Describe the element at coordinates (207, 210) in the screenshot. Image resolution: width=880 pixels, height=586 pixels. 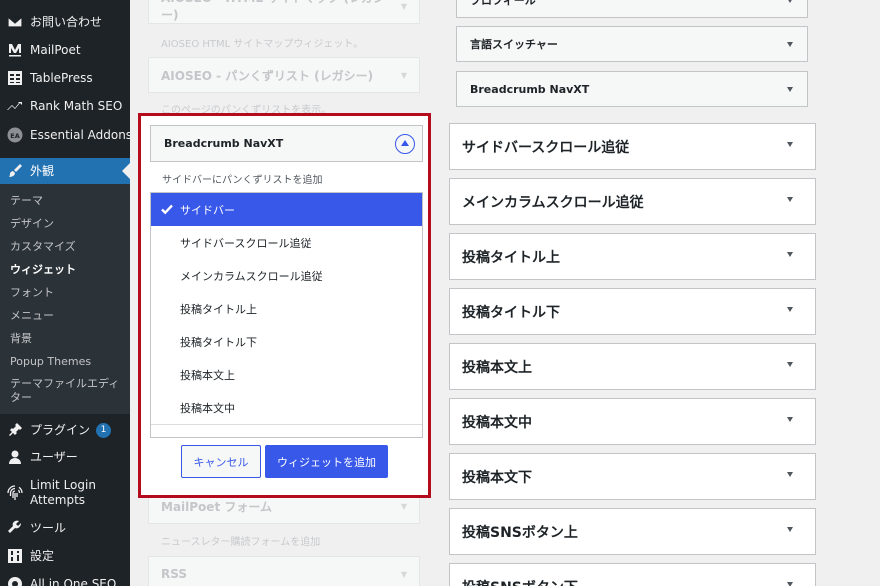
I see `sidebar-option-label: サイドバー` at that location.